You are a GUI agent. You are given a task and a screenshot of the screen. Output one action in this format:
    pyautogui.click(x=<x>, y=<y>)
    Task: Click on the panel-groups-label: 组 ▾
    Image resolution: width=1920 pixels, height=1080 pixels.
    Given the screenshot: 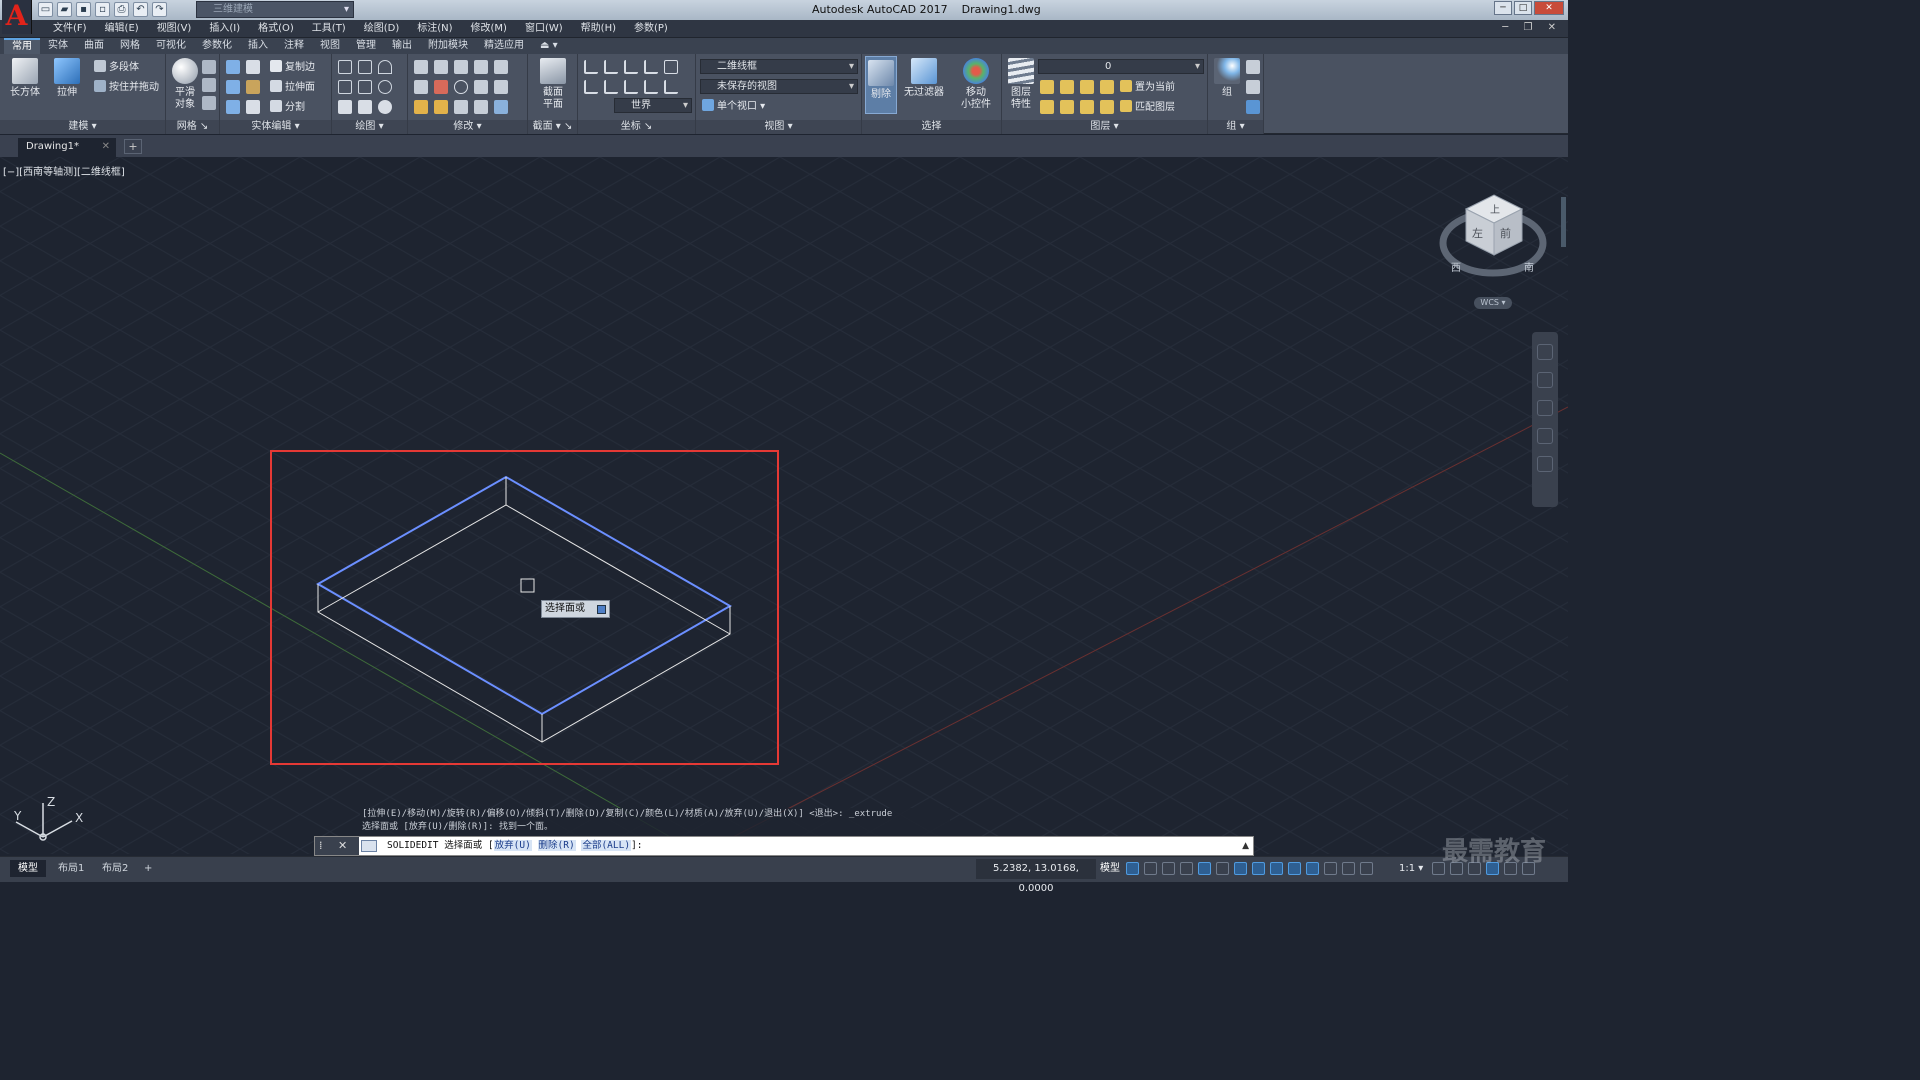 What is the action you would take?
    pyautogui.click(x=1235, y=127)
    